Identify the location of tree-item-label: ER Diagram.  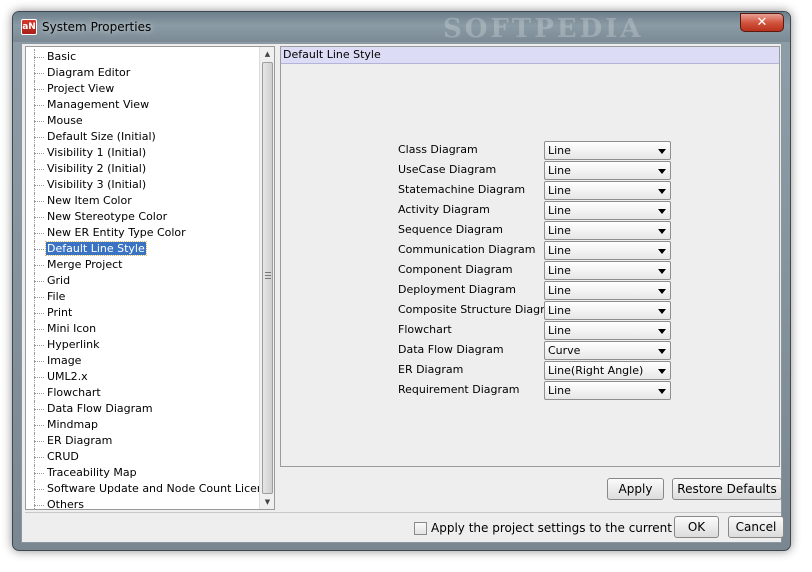
(80, 440).